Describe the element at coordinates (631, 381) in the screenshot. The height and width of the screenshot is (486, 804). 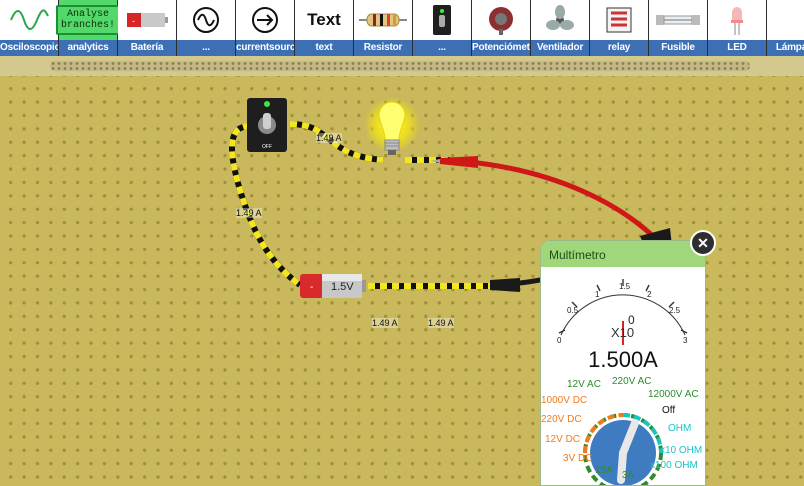
I see `range-220v-ac: 220V AC` at that location.